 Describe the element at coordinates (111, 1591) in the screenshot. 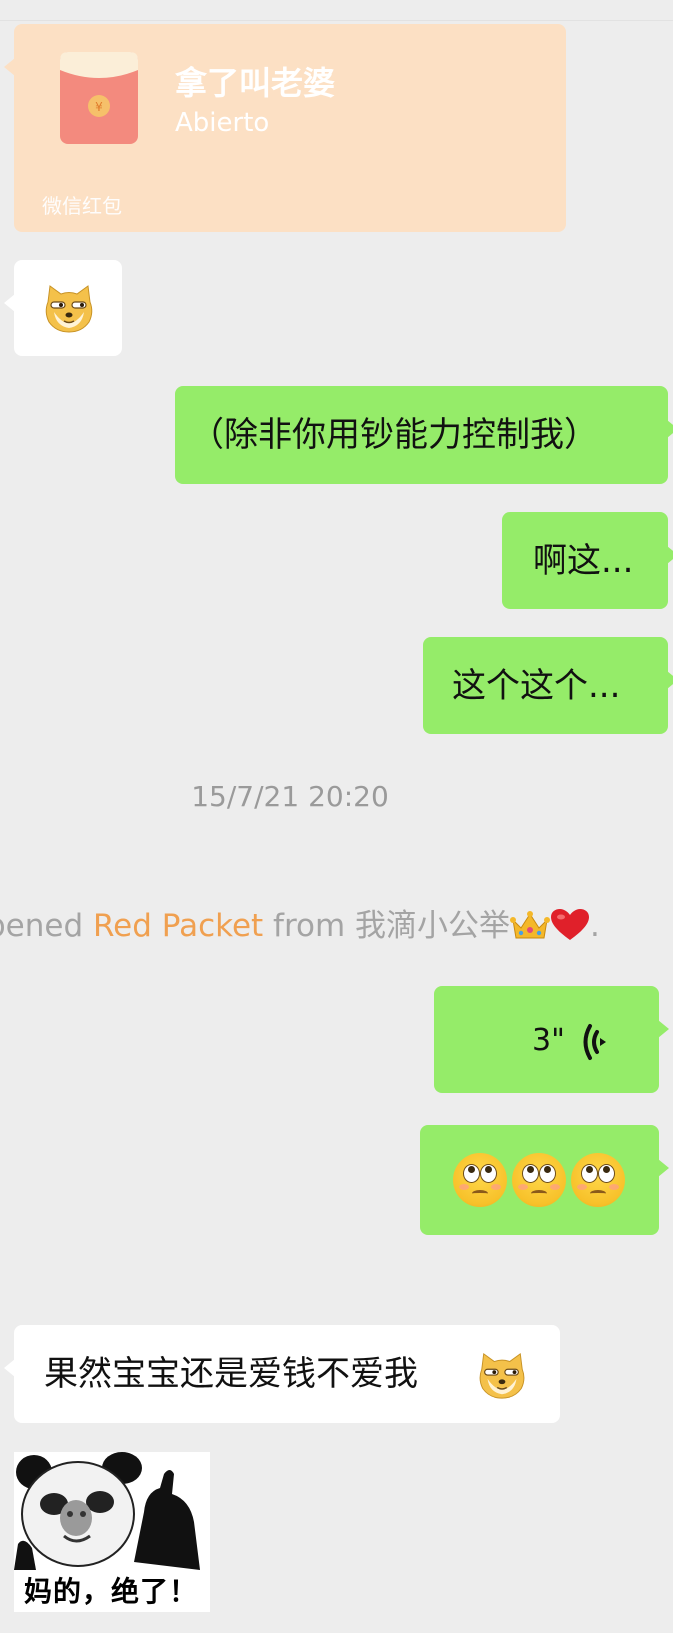

I see `meme-caption: 妈的，绝了！` at that location.